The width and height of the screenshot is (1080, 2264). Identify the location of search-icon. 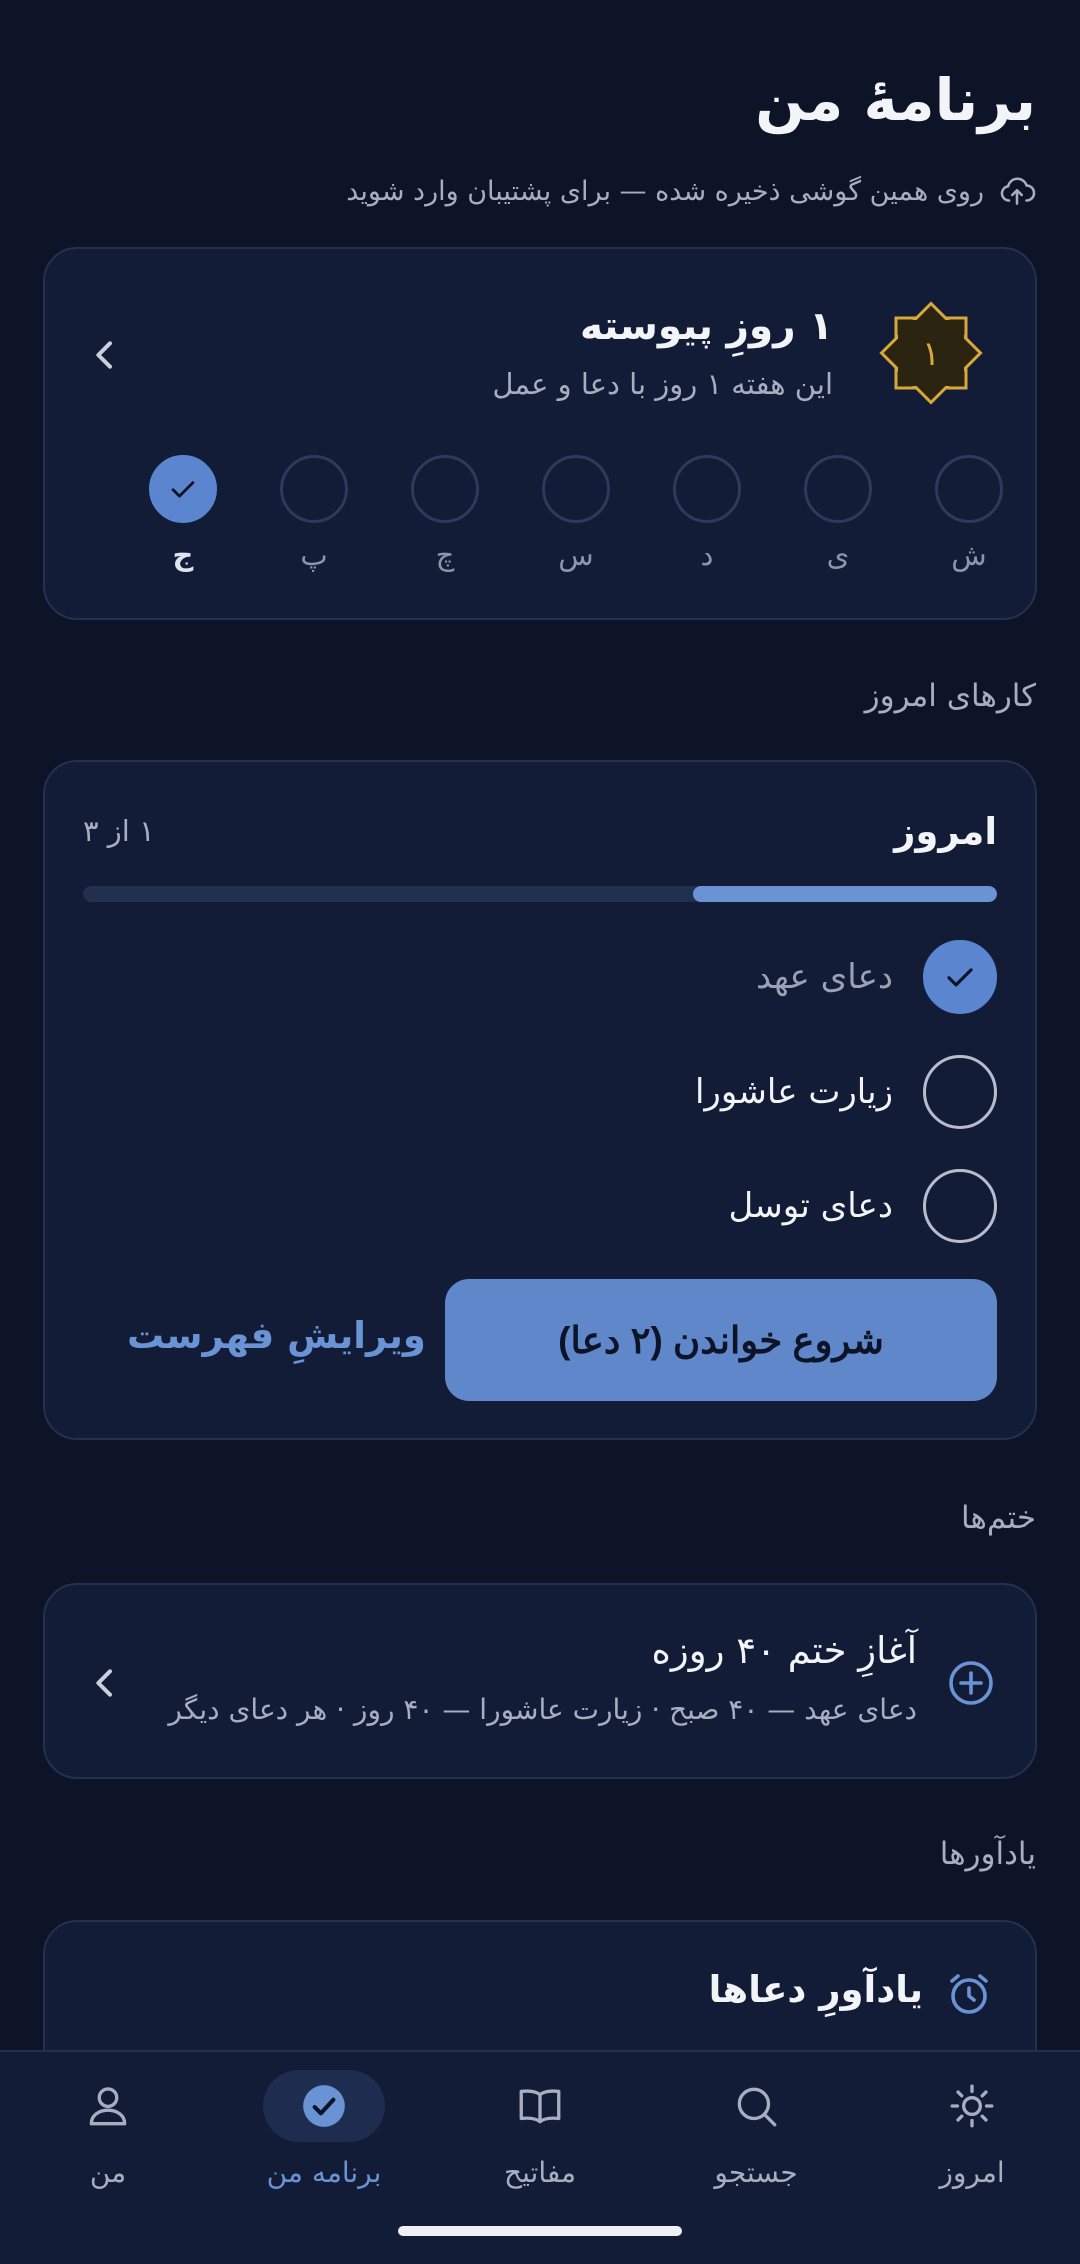
(757, 2107).